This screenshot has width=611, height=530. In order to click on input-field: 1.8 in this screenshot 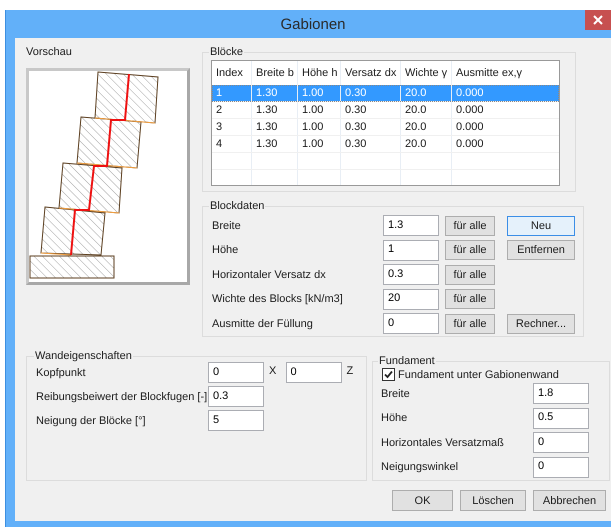, I will do `click(561, 393)`.